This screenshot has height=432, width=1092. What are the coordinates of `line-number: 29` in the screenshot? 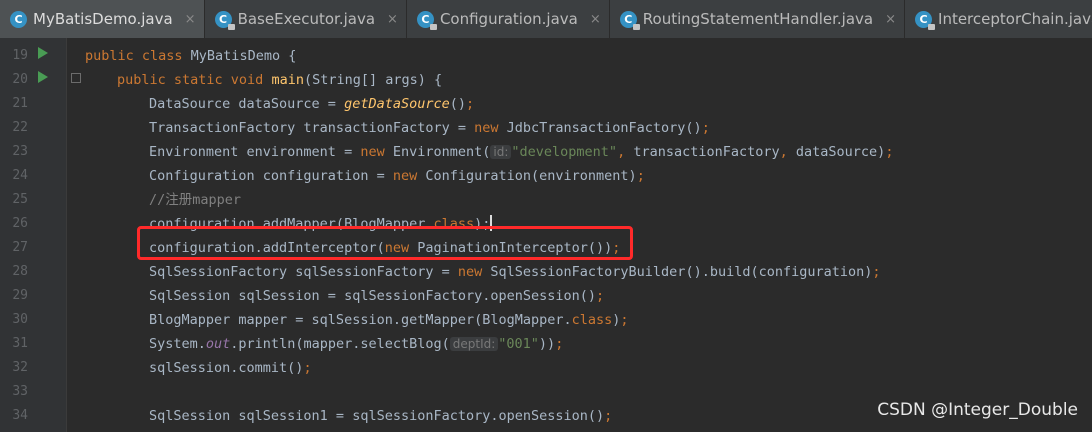 It's located at (20, 295).